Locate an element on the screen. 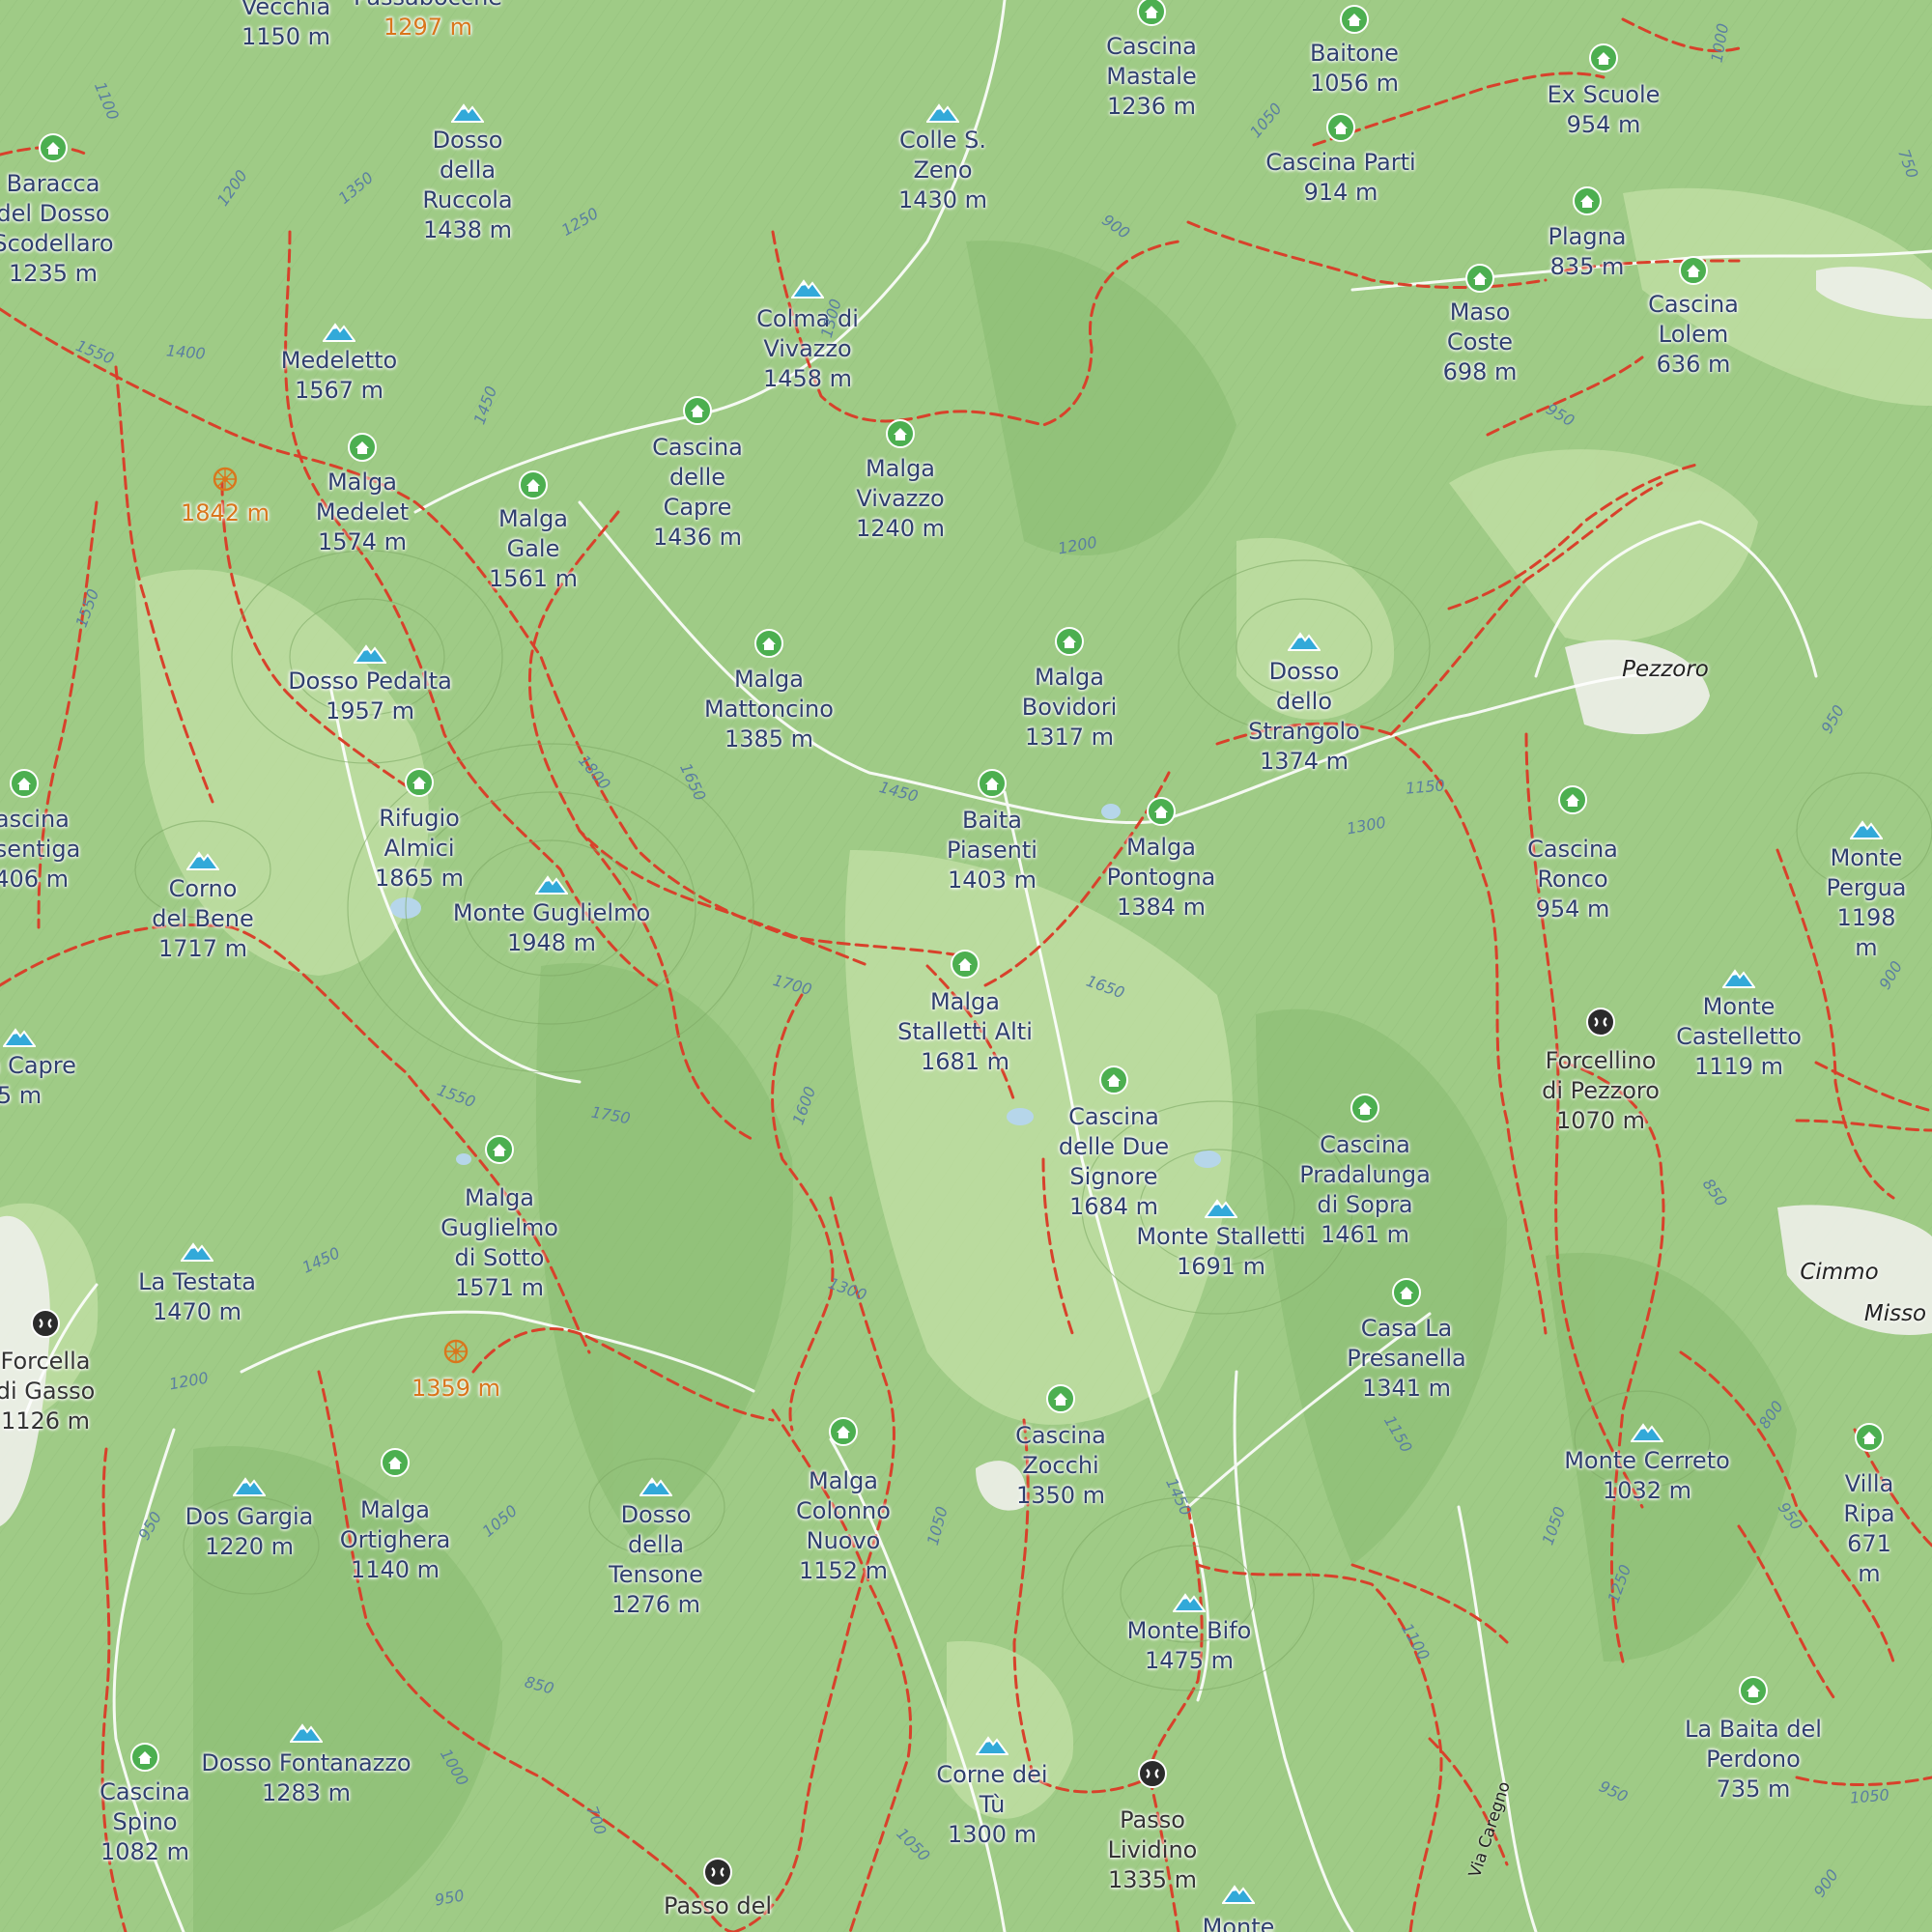 Image resolution: width=1932 pixels, height=1932 pixels. town-label: Pezzoro is located at coordinates (1665, 669).